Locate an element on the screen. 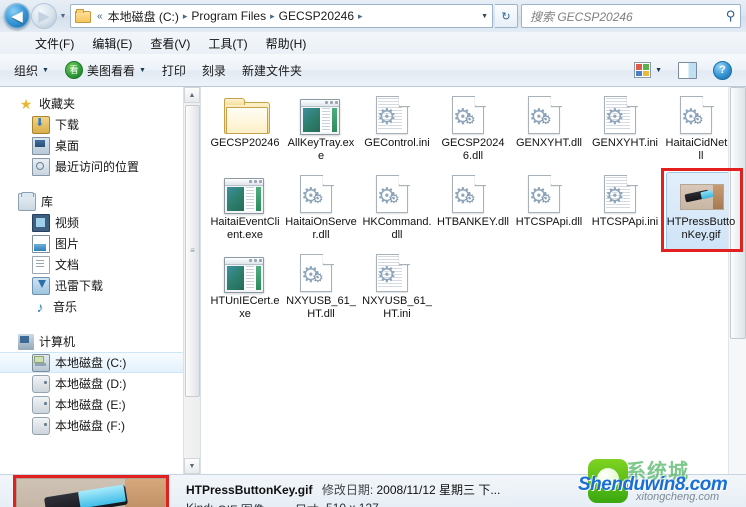 This screenshot has height=507, width=746. file-item-dll: ⚙ ⚙ NXYUSB_61_HT.dll is located at coordinates (321, 290).